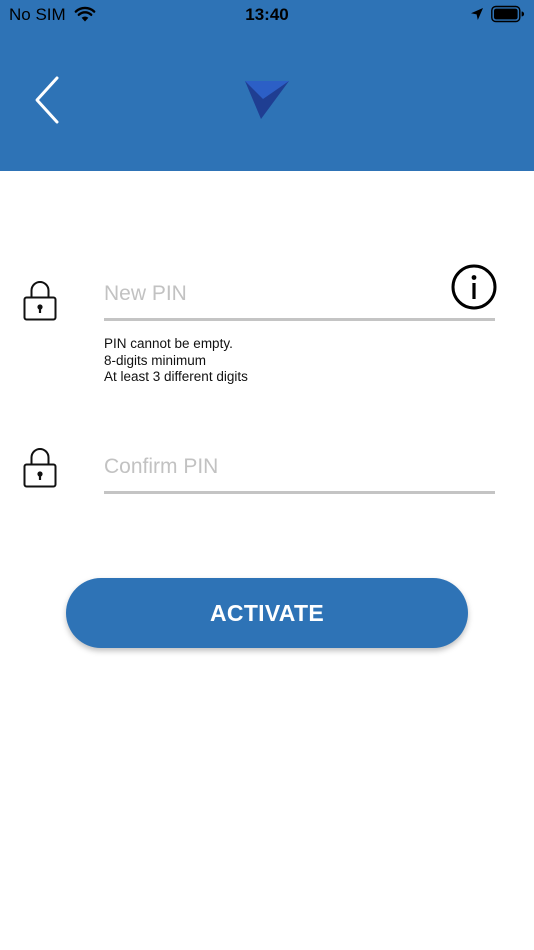 This screenshot has height=950, width=534. I want to click on status-bar: No SIM 13:40, so click(267, 15).